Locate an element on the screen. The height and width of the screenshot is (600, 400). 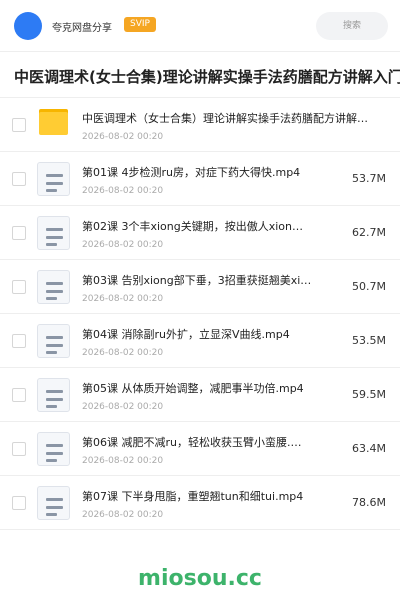
search-input: 搜索 is located at coordinates (352, 26).